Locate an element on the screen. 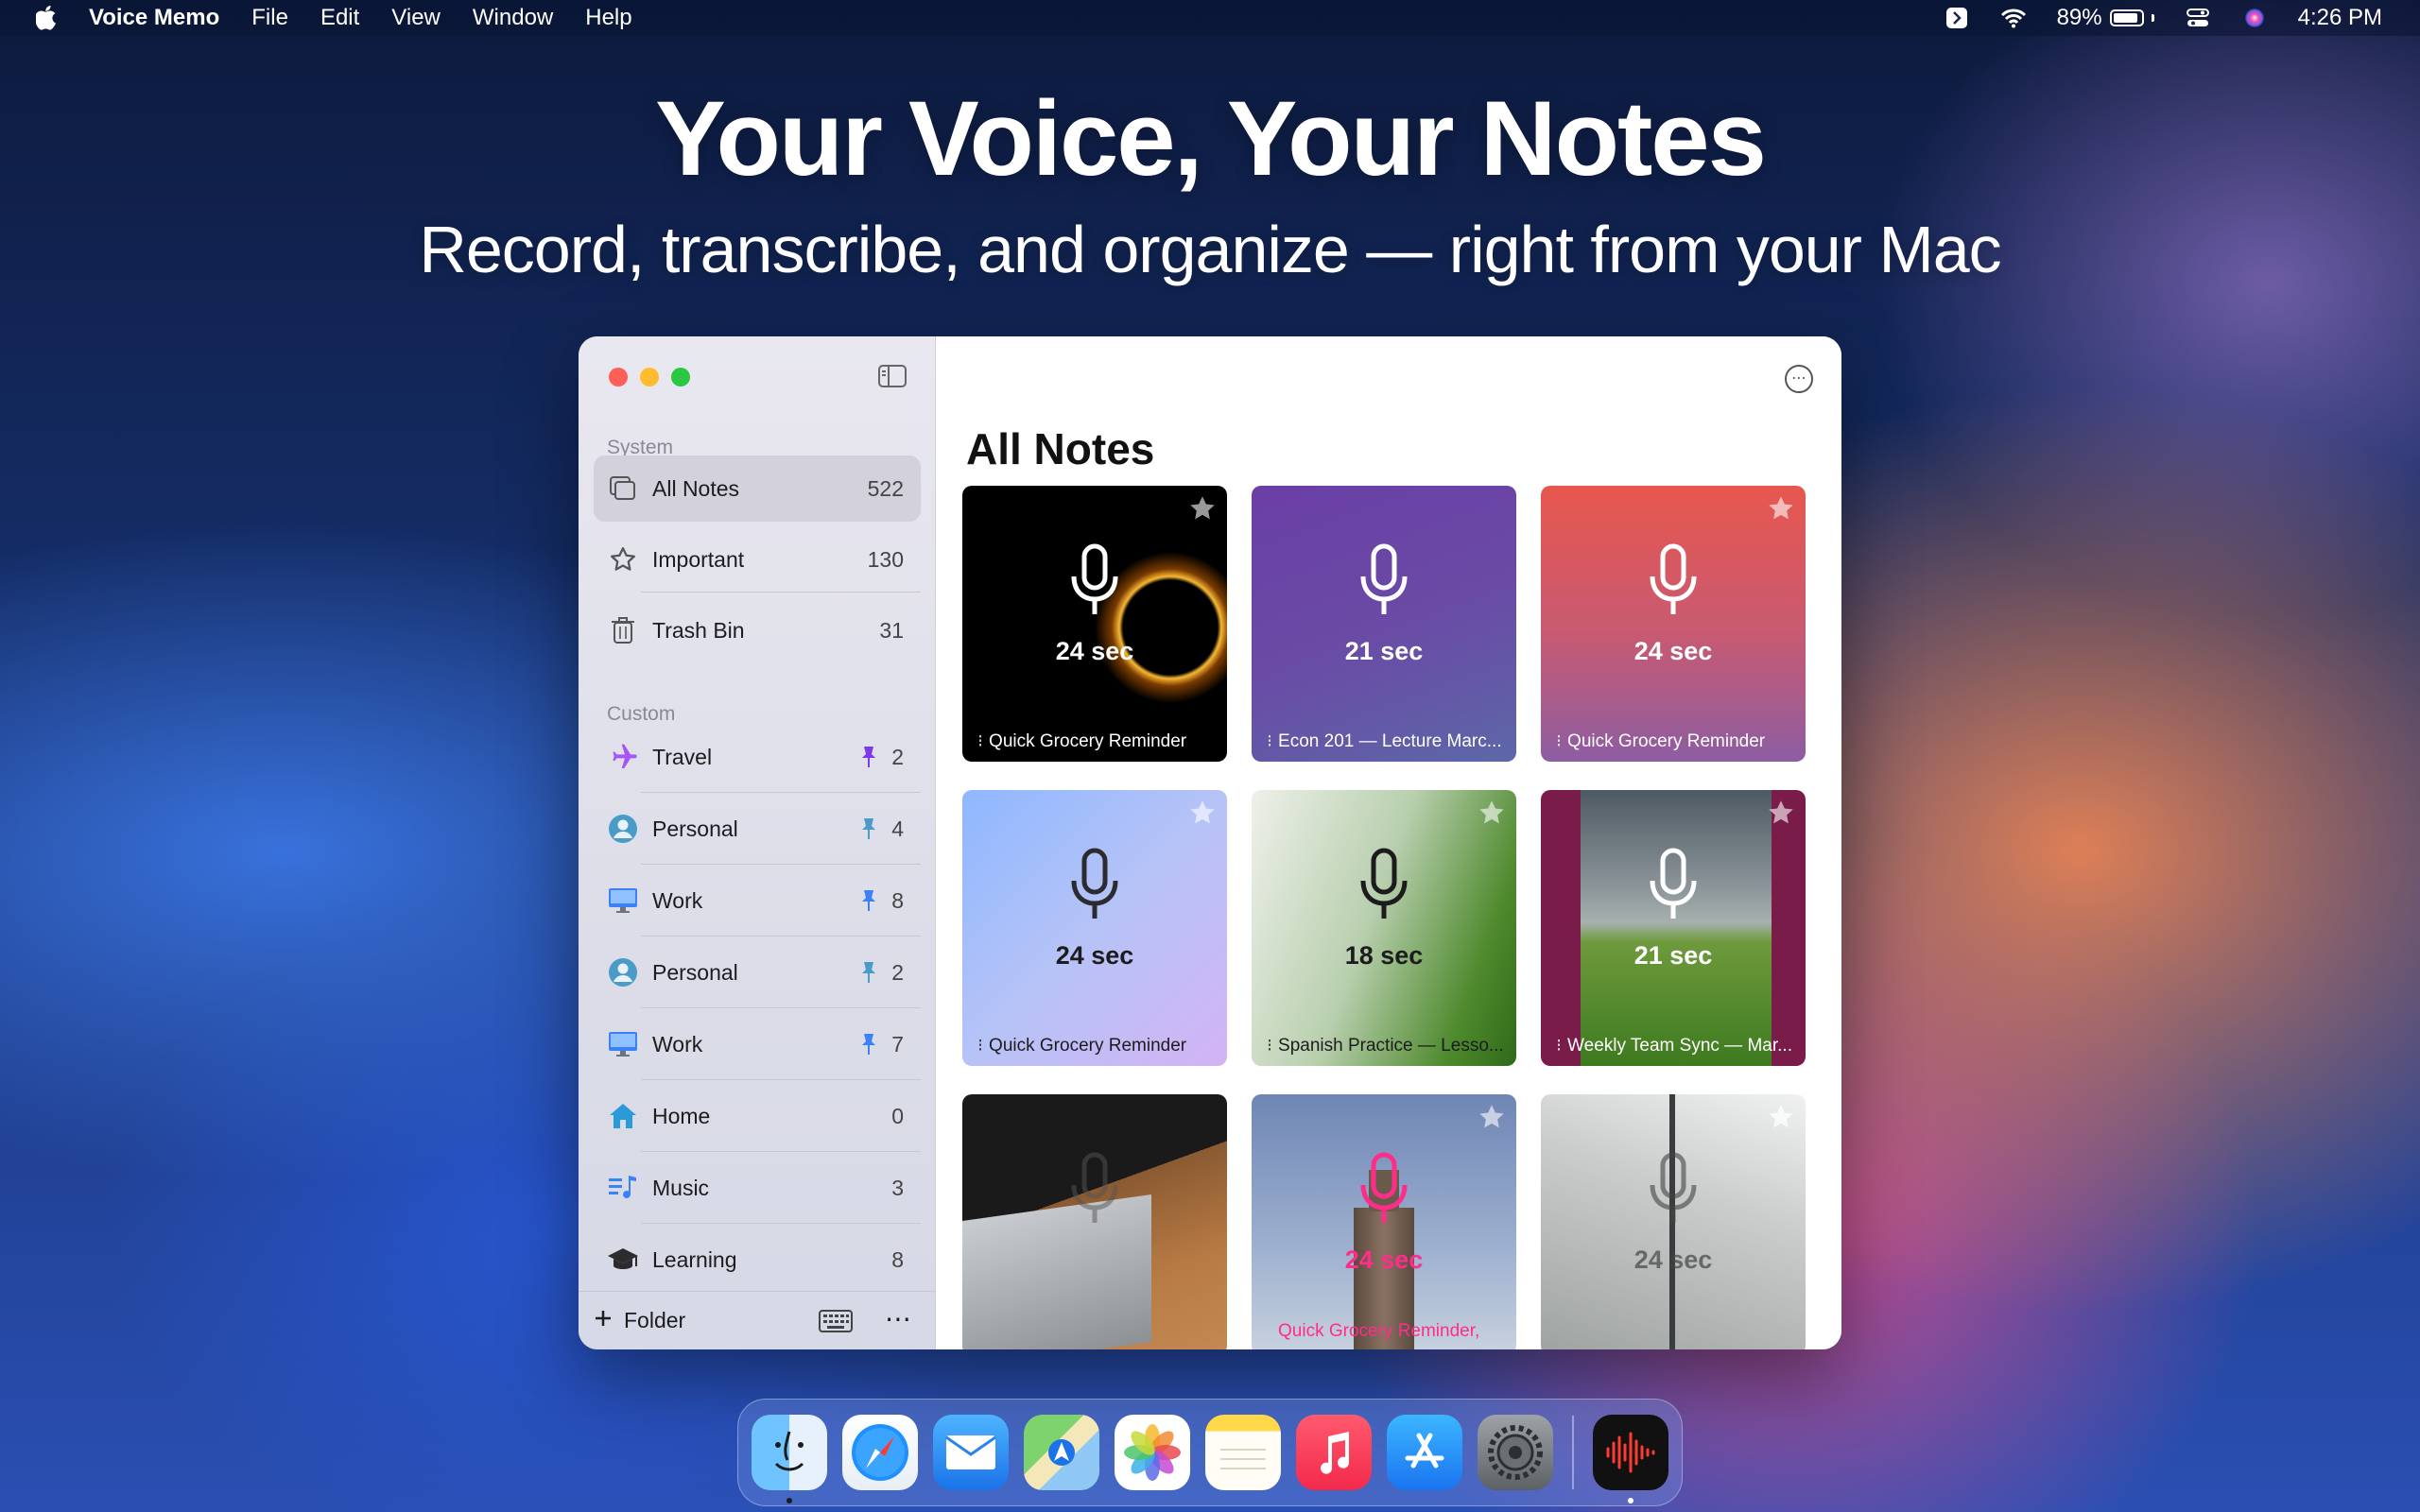  close-button is located at coordinates (618, 377).